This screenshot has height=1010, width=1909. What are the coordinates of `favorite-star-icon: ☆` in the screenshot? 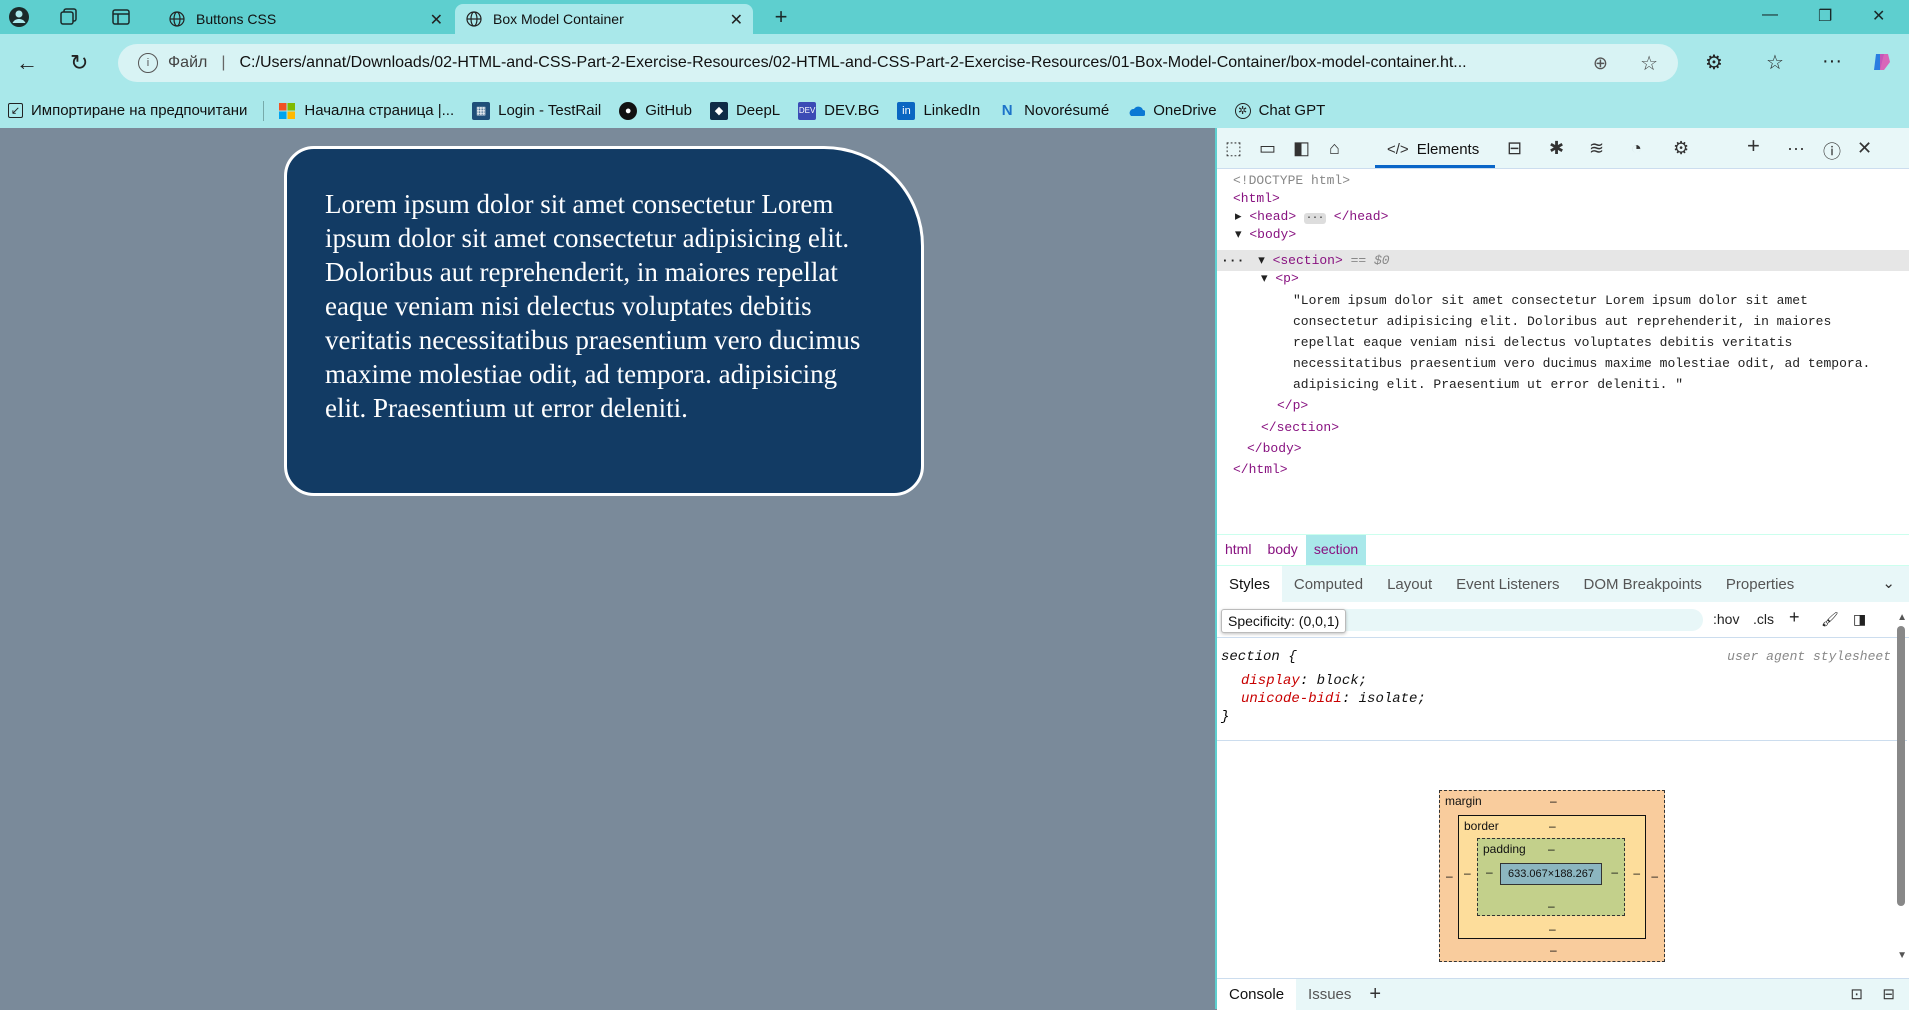 It's located at (1649, 63).